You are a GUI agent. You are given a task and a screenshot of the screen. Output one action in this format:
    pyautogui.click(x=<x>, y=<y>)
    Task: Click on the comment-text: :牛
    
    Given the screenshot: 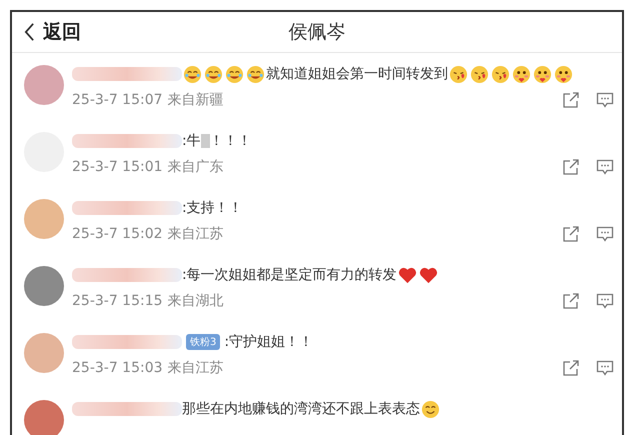 What is the action you would take?
    pyautogui.click(x=191, y=141)
    